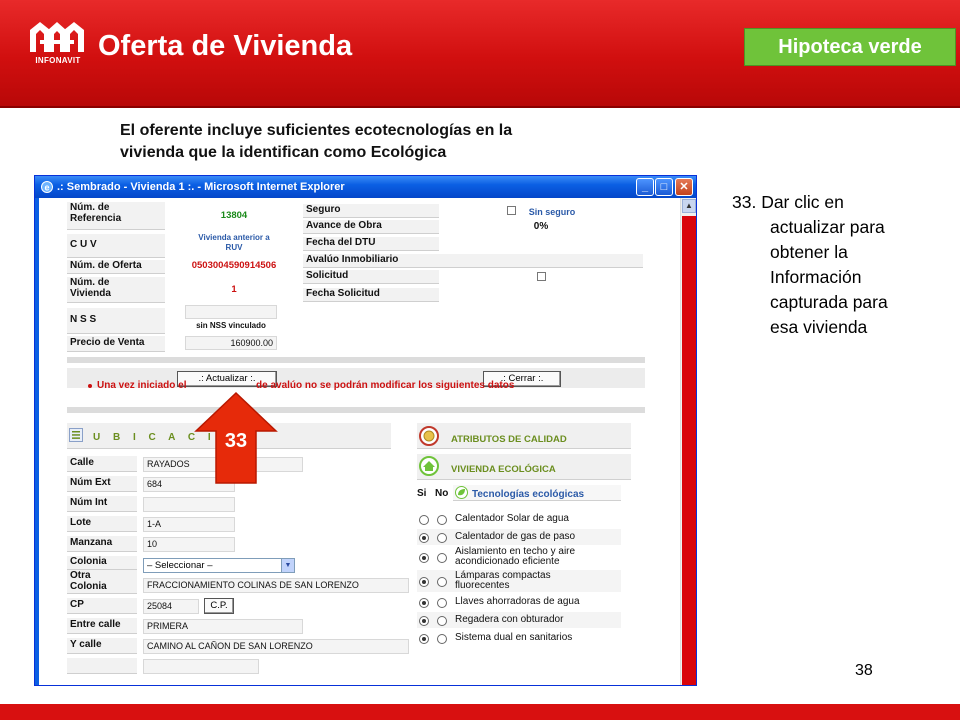  I want to click on y-calle-input: CAMINO AL CAÑON DE SAN LORENZO, so click(276, 646).